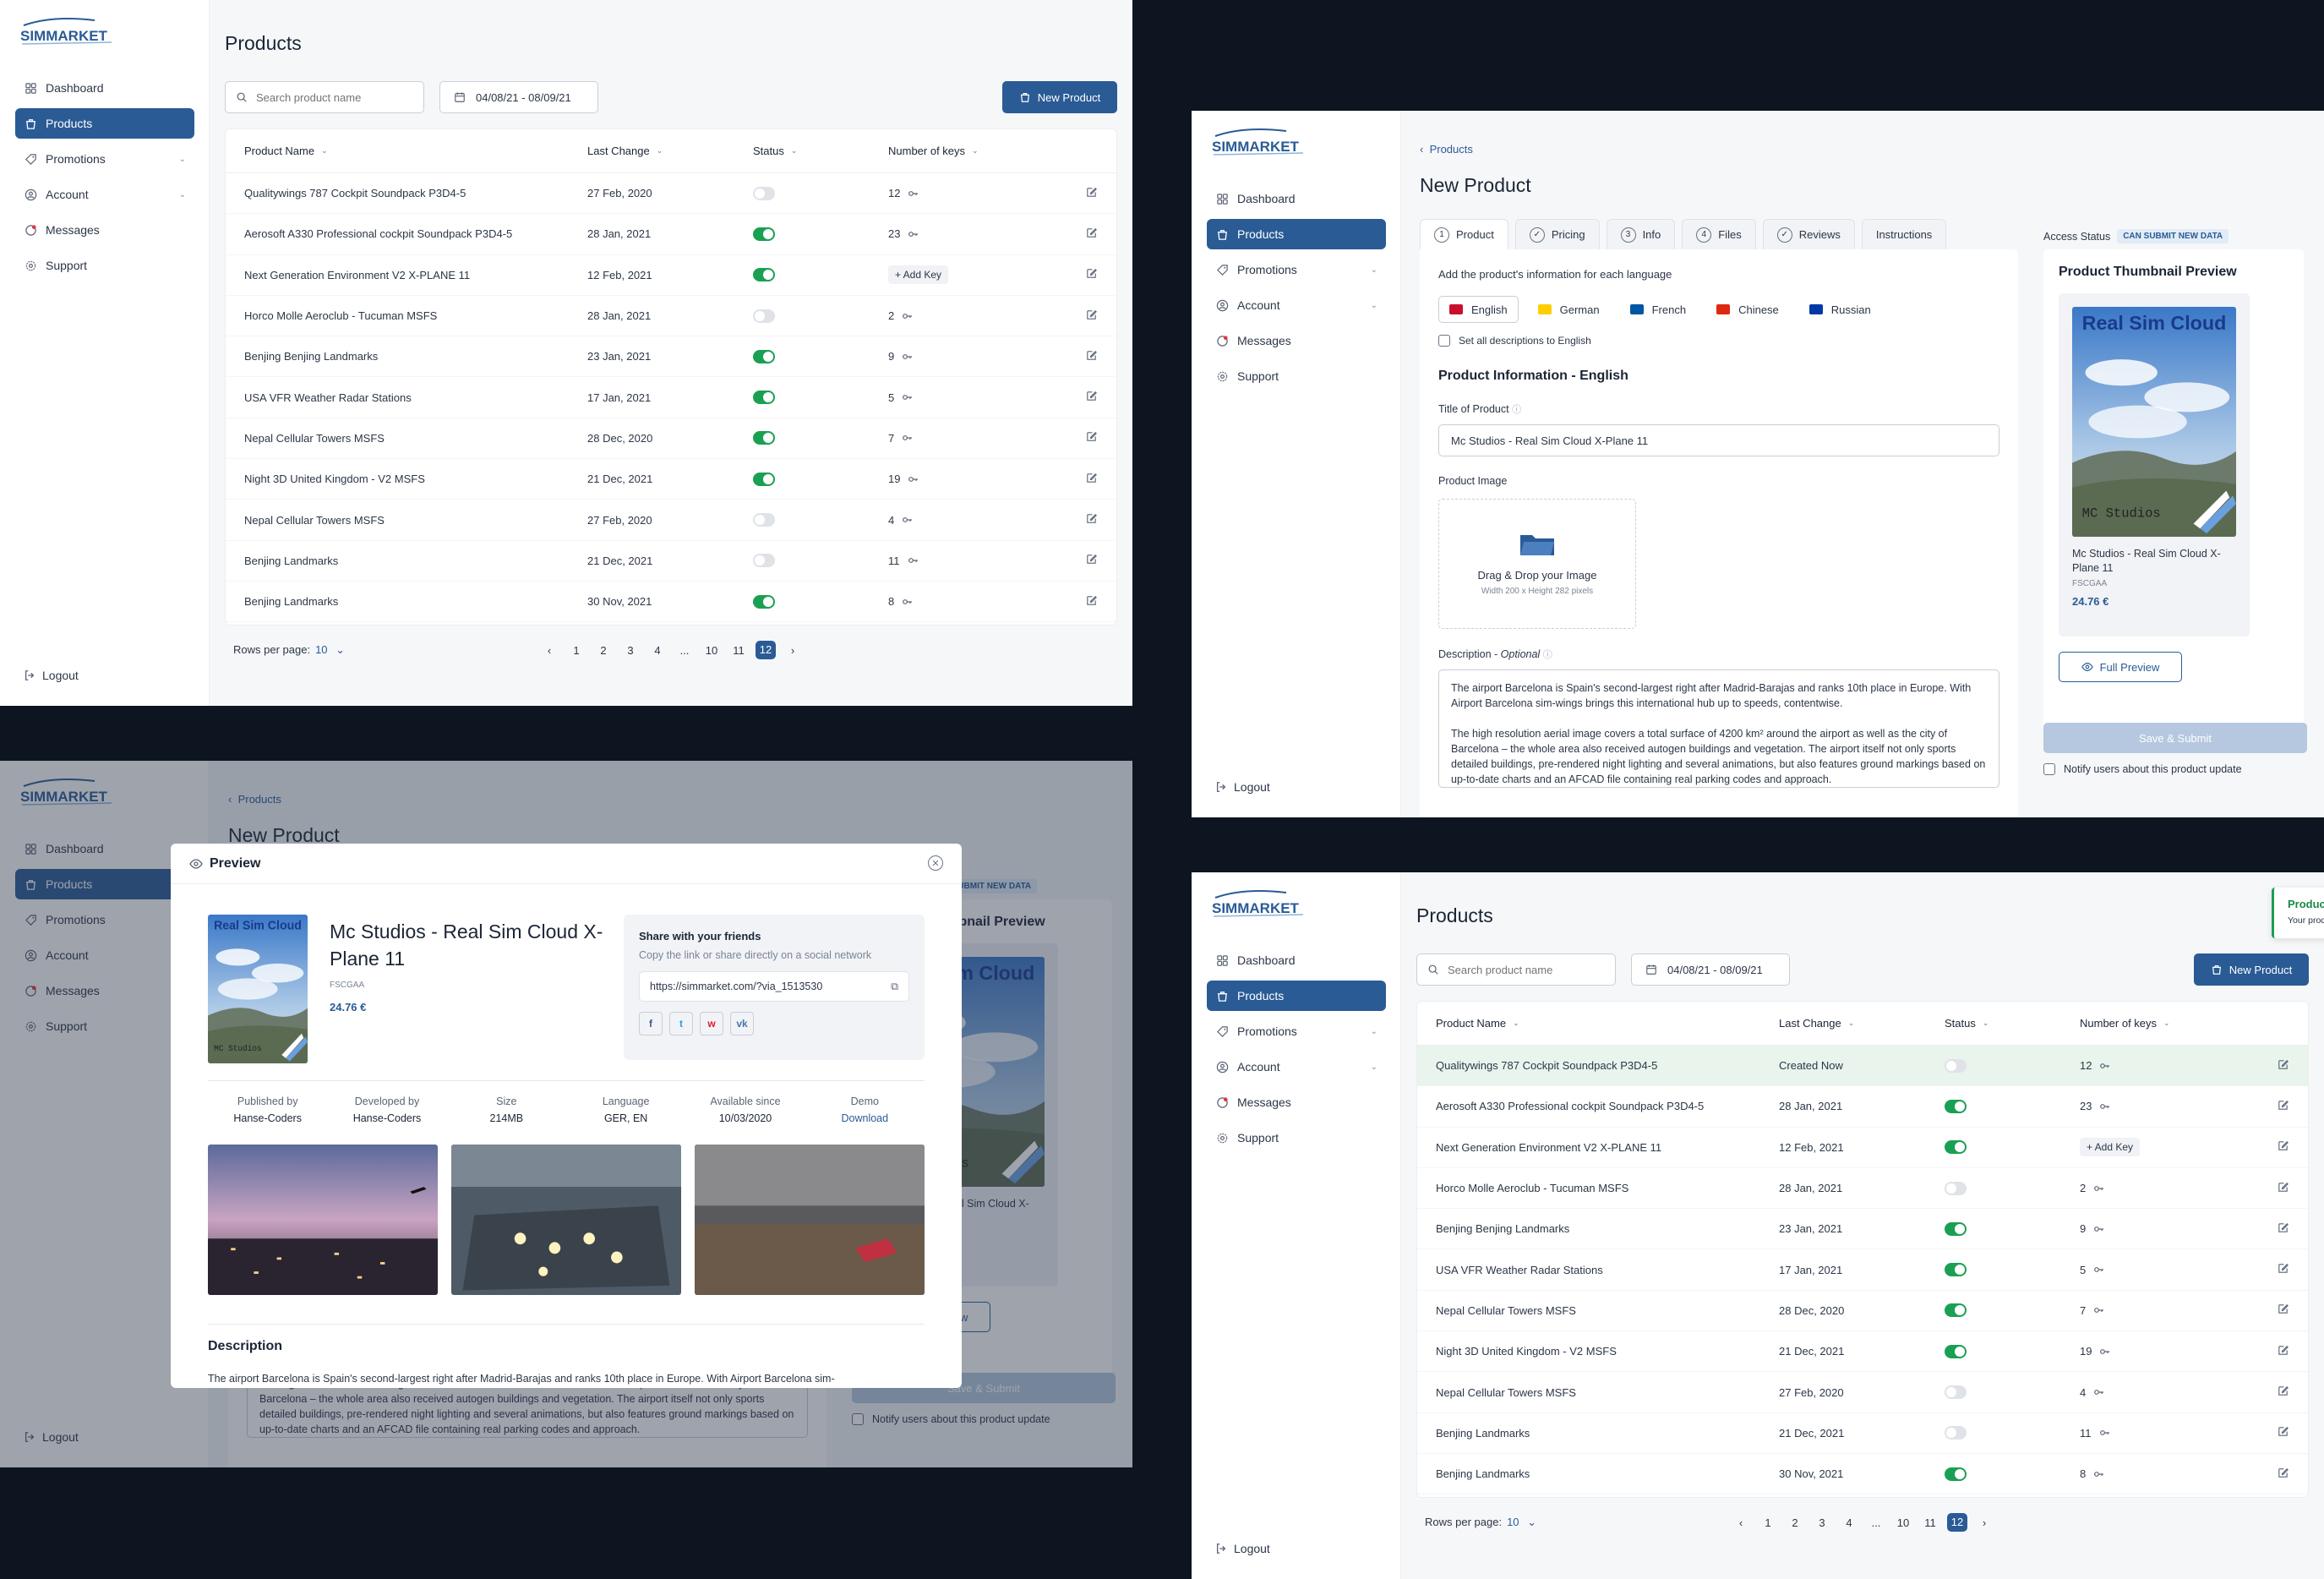 The width and height of the screenshot is (2324, 1579). Describe the element at coordinates (774, 986) in the screenshot. I see `share-link-field: https://simmarket.com/?via_1513530 ⧉` at that location.